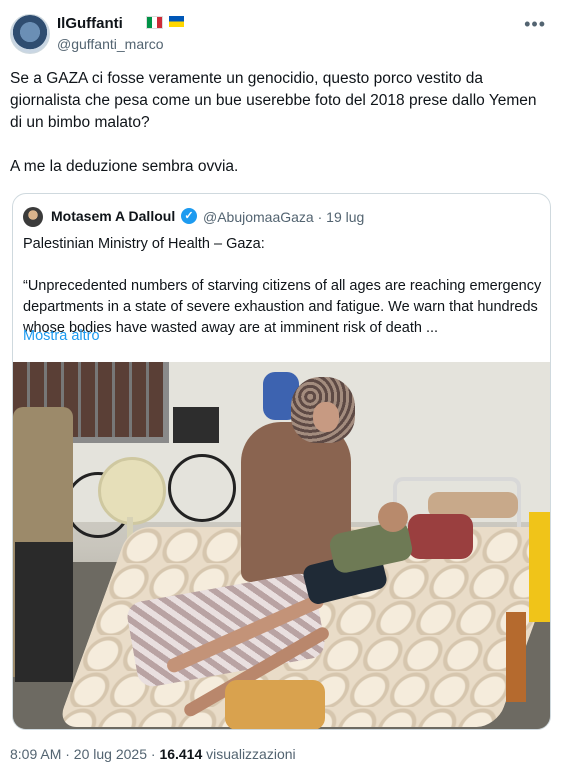 The image size is (562, 768). I want to click on photo-fan, so click(132, 491).